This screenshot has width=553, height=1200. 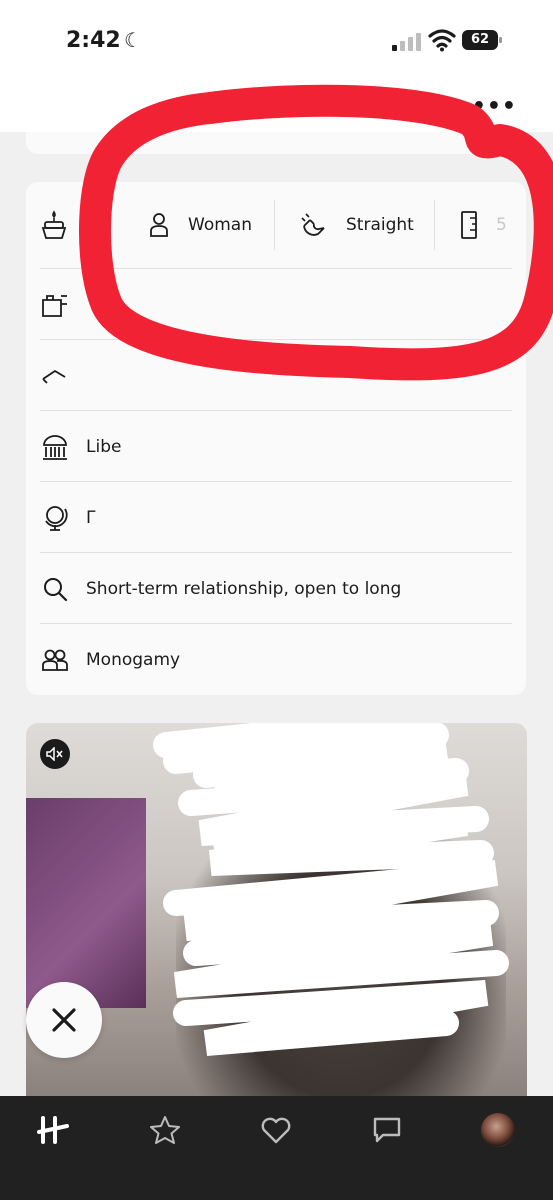 I want to click on tab-profile, so click(x=498, y=1130).